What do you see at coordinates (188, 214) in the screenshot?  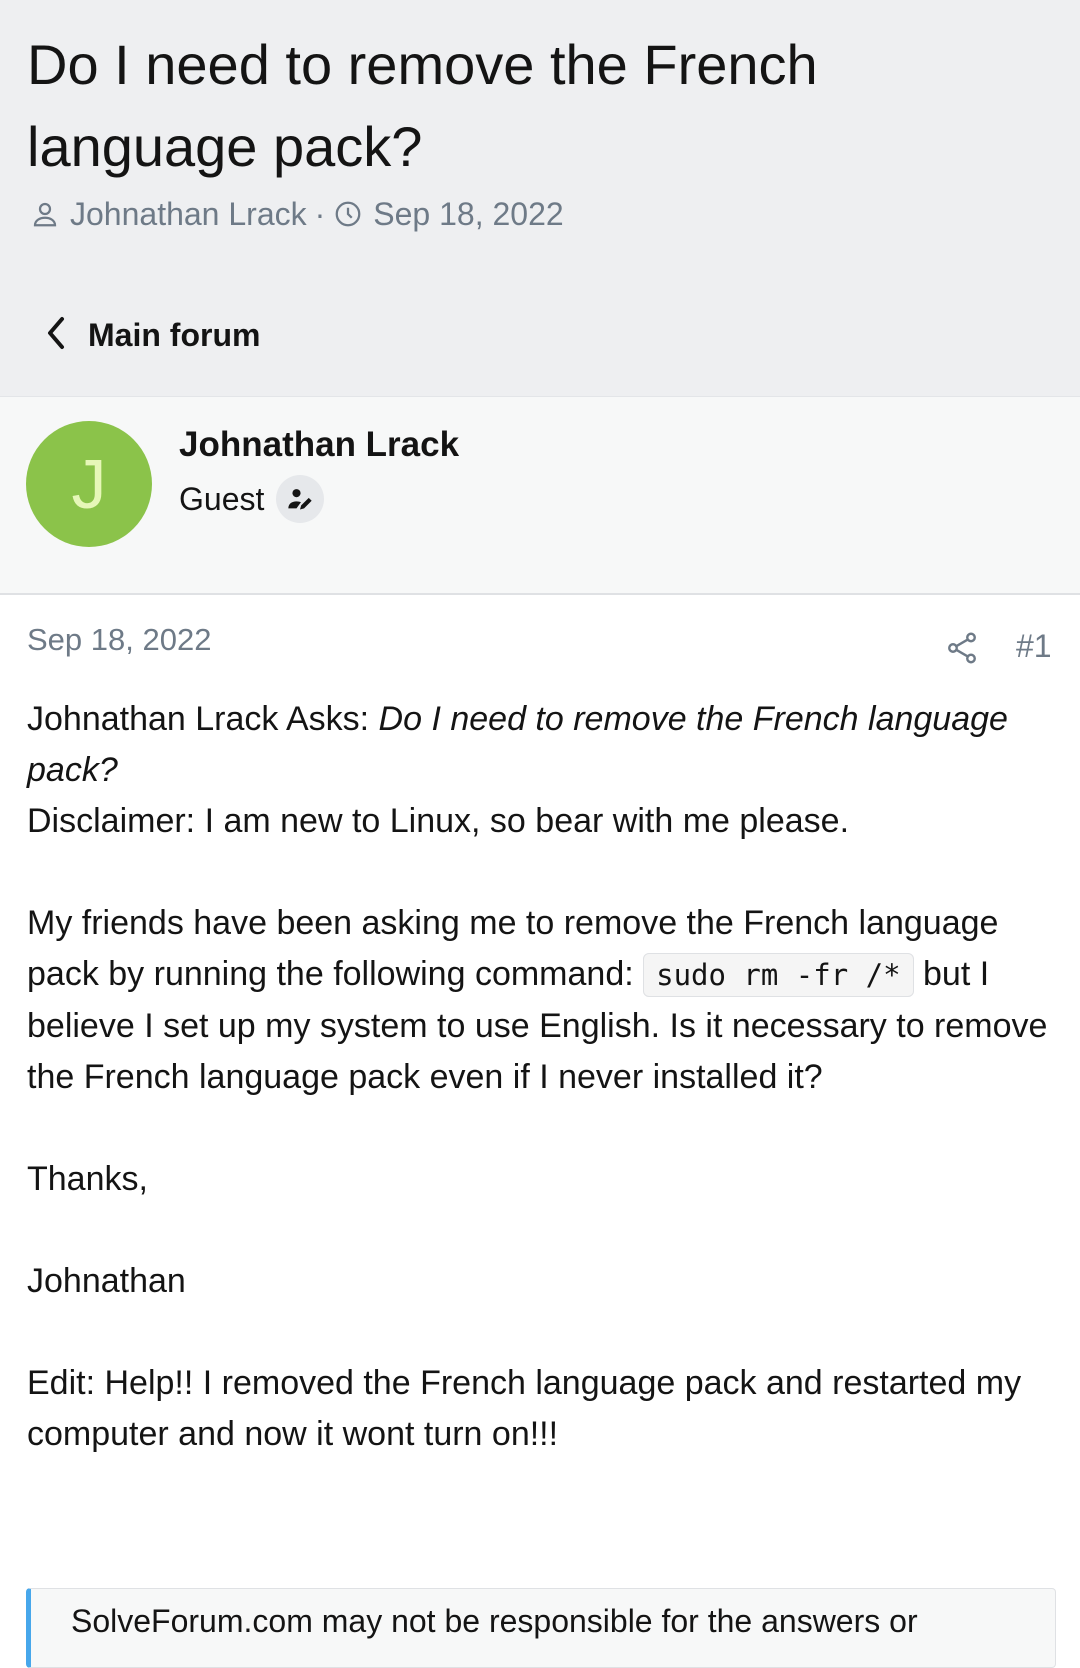 I see `thread-author-link: Johnathan Lrack` at bounding box center [188, 214].